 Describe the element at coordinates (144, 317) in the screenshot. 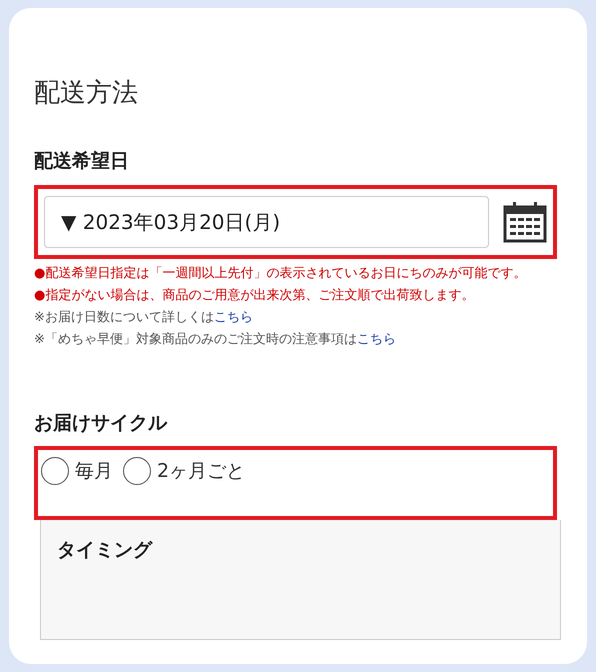

I see `note-text: ※お届け日数について詳しくはこちら` at that location.